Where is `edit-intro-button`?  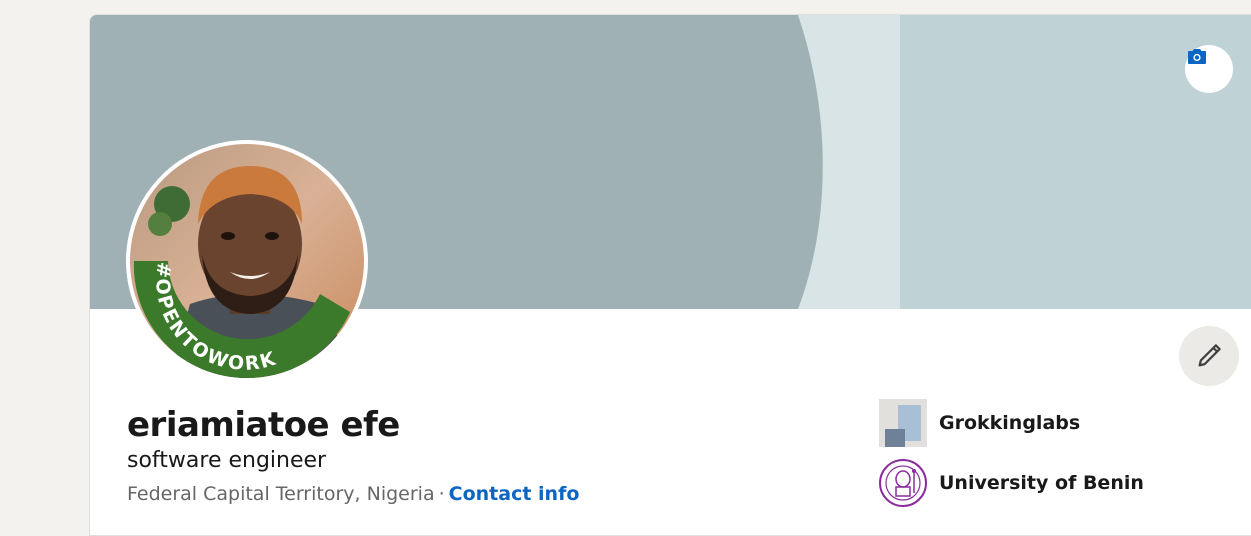
edit-intro-button is located at coordinates (1209, 356).